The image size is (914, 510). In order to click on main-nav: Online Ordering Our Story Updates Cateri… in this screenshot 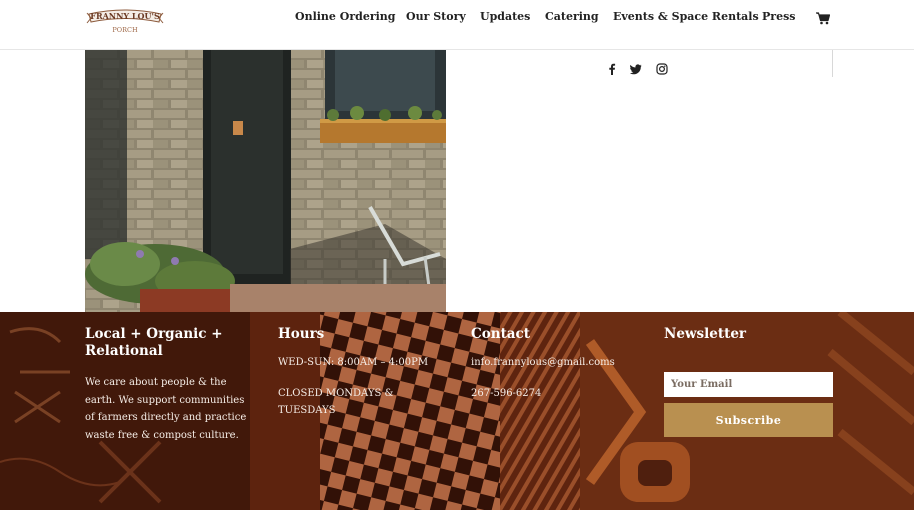, I will do `click(457, 20)`.